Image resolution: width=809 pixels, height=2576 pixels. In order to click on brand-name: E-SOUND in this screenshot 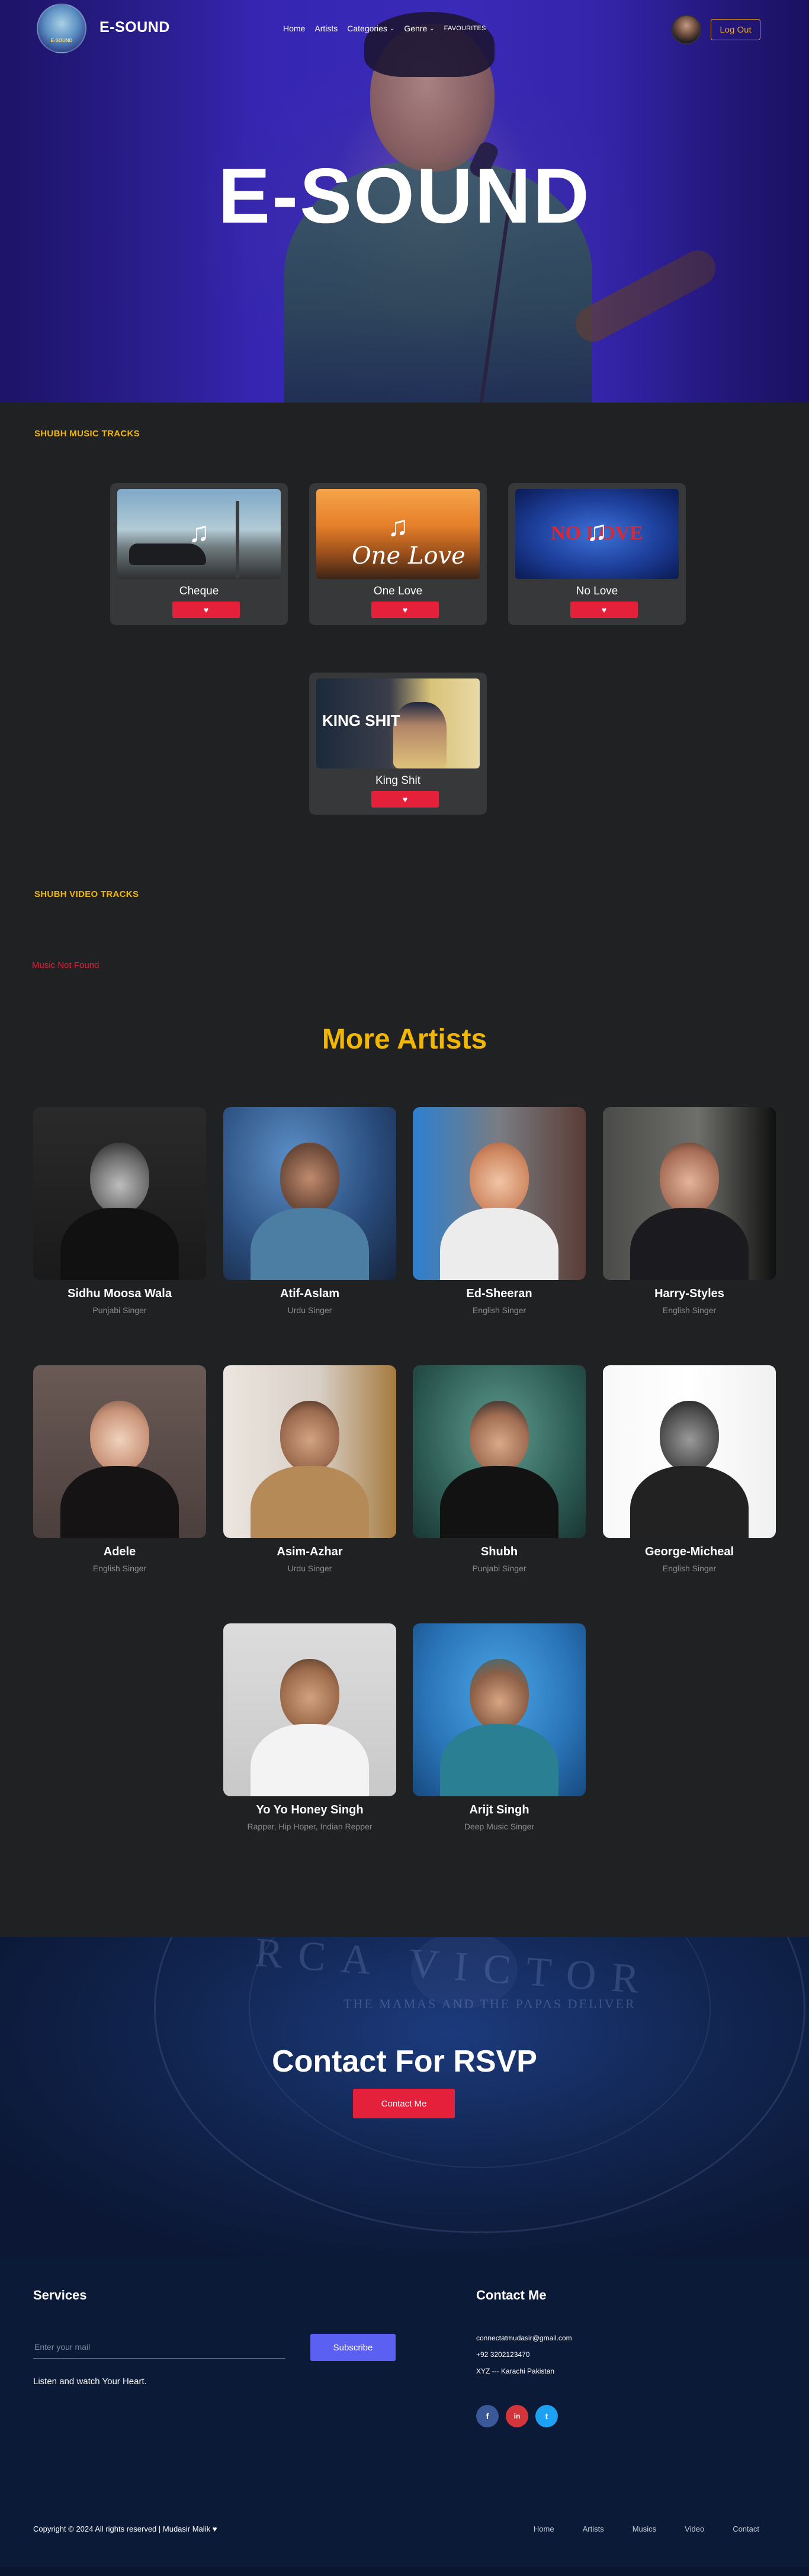, I will do `click(134, 28)`.